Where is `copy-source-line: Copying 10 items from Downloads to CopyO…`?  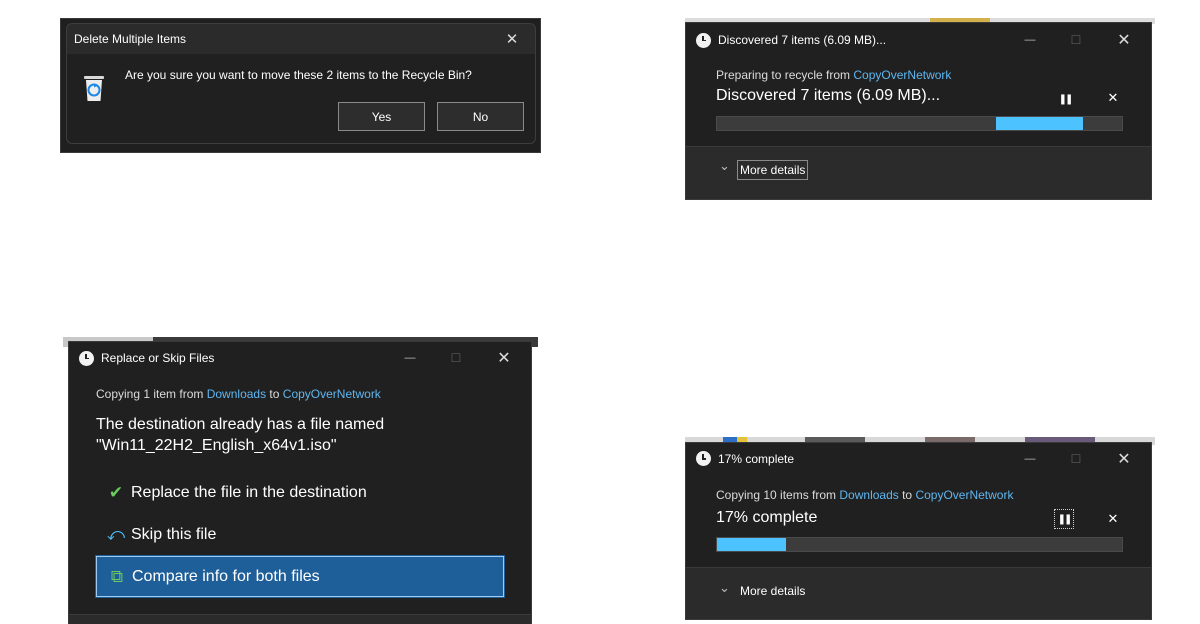
copy-source-line: Copying 10 items from Downloads to CopyO… is located at coordinates (864, 495).